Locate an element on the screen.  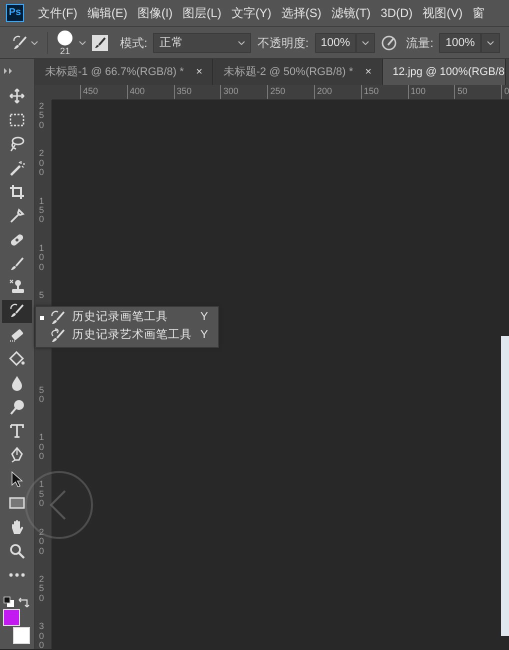
type-icon is located at coordinates (17, 431).